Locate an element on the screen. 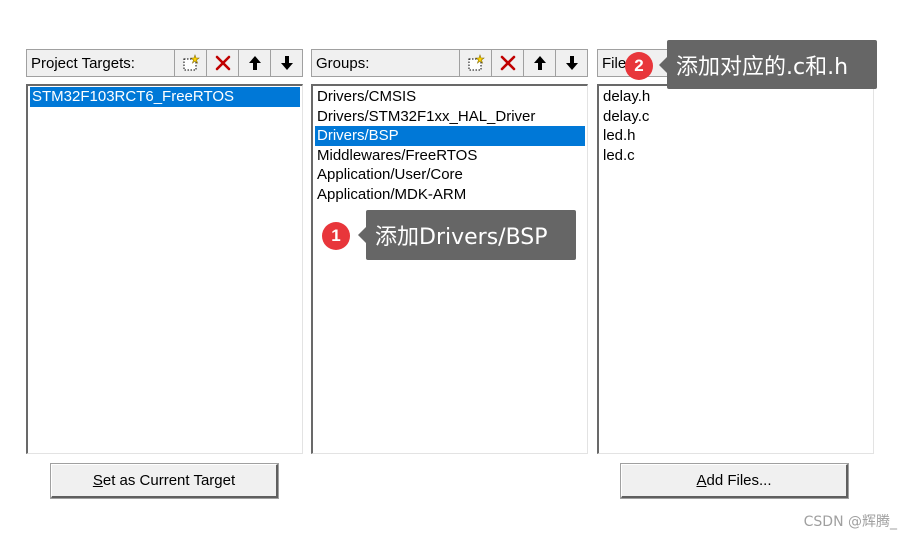 This screenshot has width=903, height=537. groups-toolbar is located at coordinates (523, 63).